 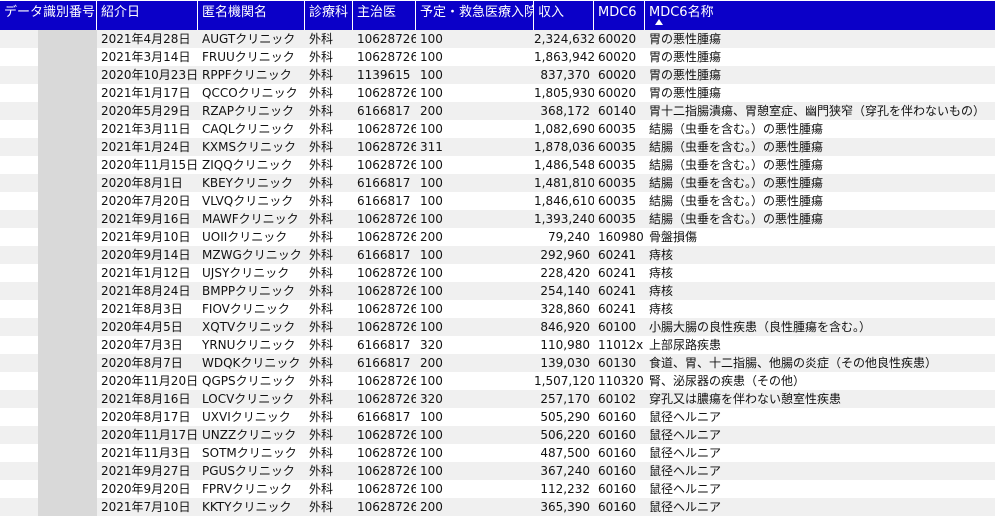 I want to click on cell-institution: AUGTクリニック, so click(x=249, y=39).